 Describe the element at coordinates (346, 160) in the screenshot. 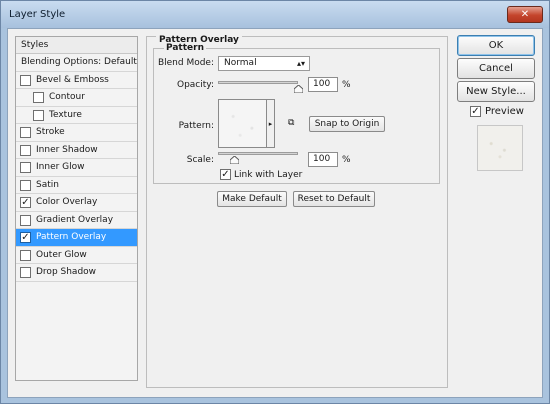

I see `scale-unit: %` at that location.